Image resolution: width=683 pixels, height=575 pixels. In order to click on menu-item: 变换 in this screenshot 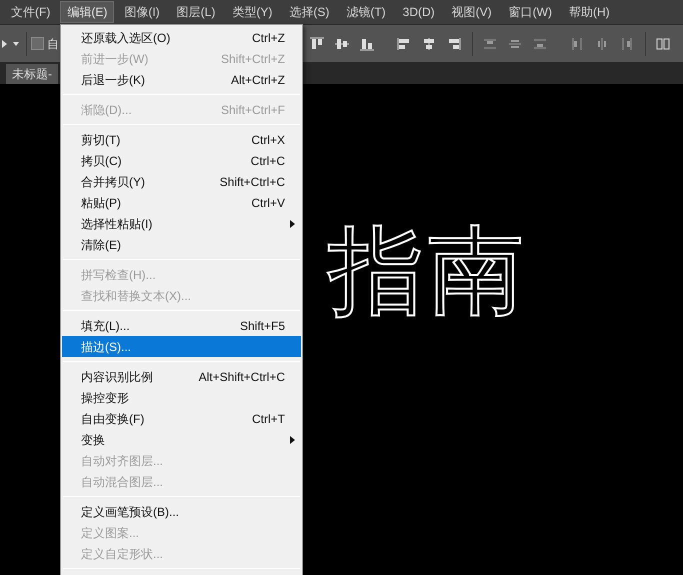, I will do `click(181, 439)`.